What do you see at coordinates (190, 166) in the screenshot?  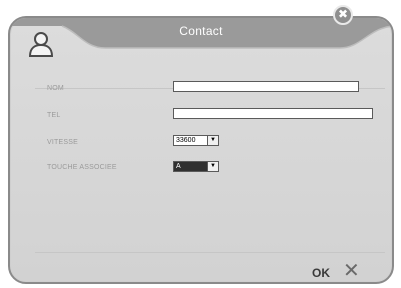 I see `touche-value: A` at bounding box center [190, 166].